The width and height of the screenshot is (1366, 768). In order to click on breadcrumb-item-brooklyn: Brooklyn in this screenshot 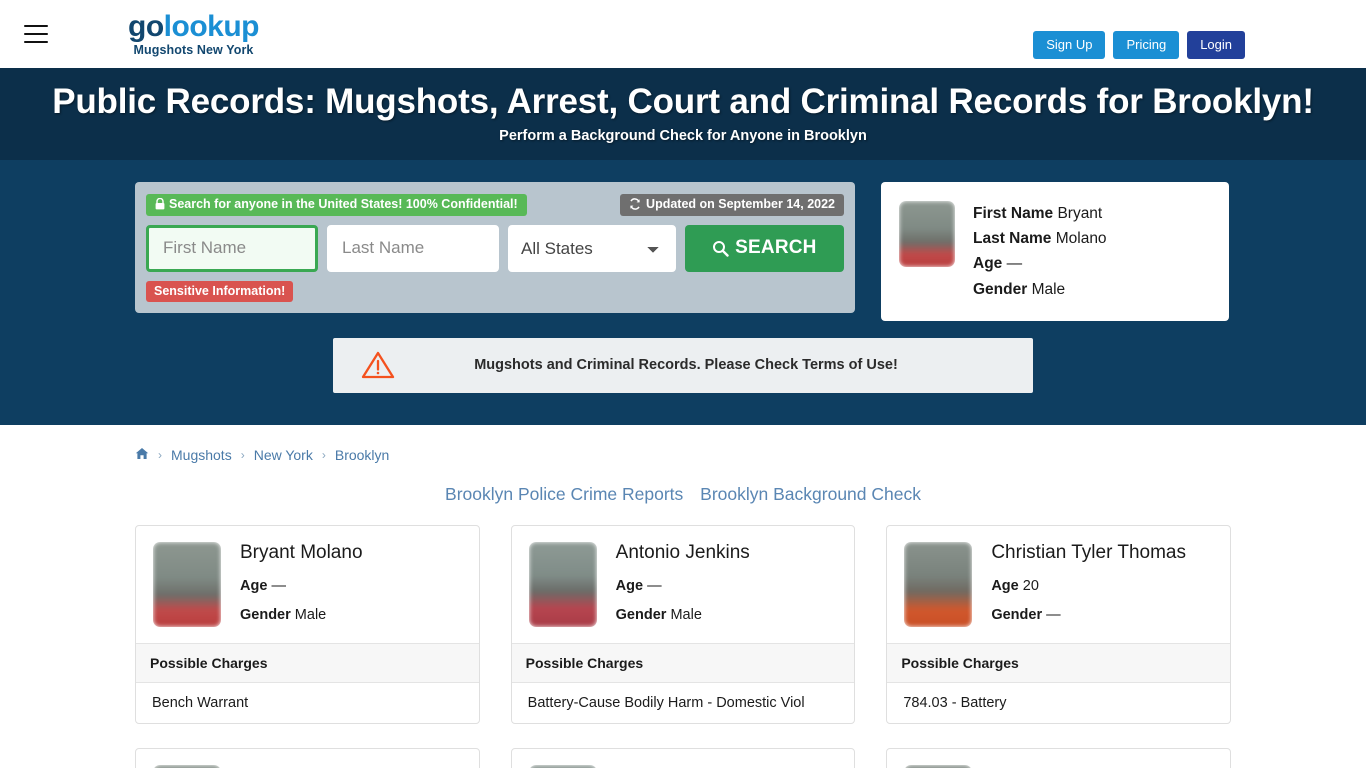, I will do `click(362, 455)`.